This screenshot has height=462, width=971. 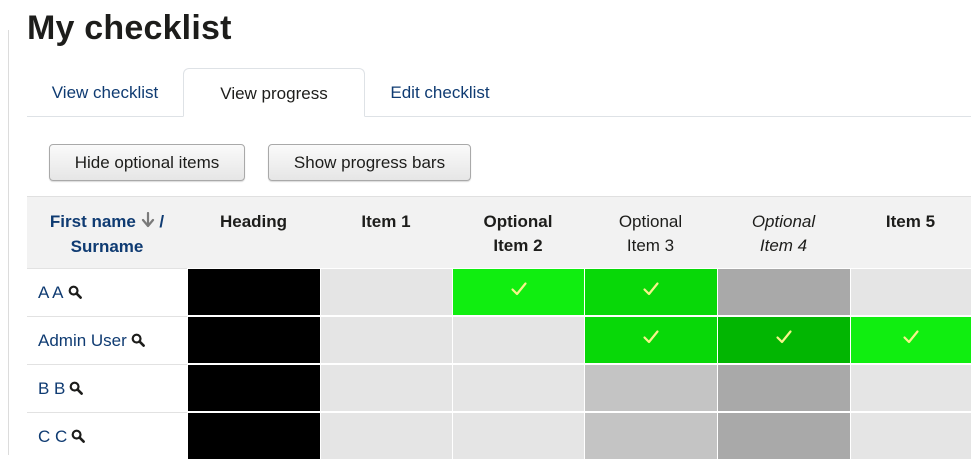 I want to click on user-name-cell: Admin User, so click(x=107, y=340).